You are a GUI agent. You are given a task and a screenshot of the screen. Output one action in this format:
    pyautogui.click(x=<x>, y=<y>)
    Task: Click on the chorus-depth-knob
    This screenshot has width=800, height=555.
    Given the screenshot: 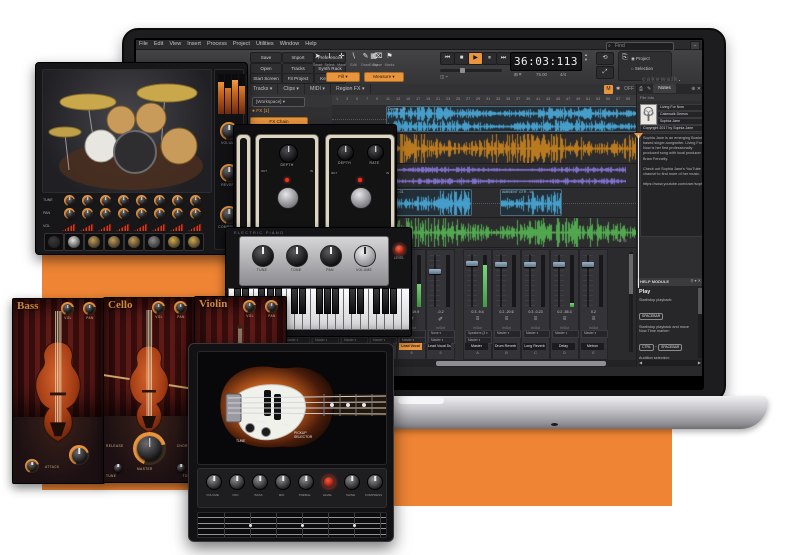 What is the action you would take?
    pyautogui.click(x=288, y=153)
    